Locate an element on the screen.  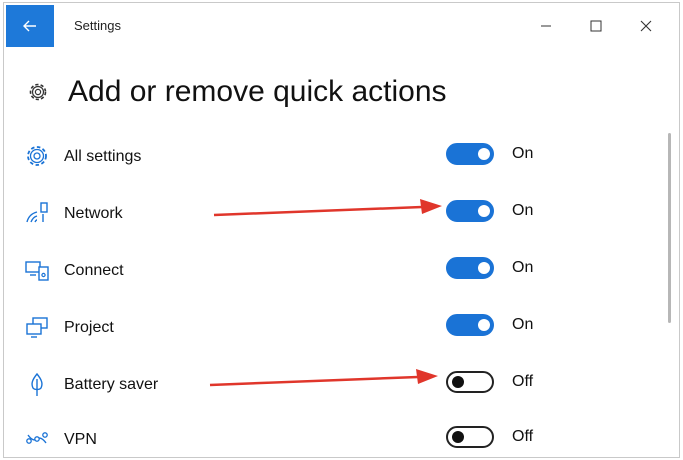
item-label: Network is located at coordinates (93, 213).